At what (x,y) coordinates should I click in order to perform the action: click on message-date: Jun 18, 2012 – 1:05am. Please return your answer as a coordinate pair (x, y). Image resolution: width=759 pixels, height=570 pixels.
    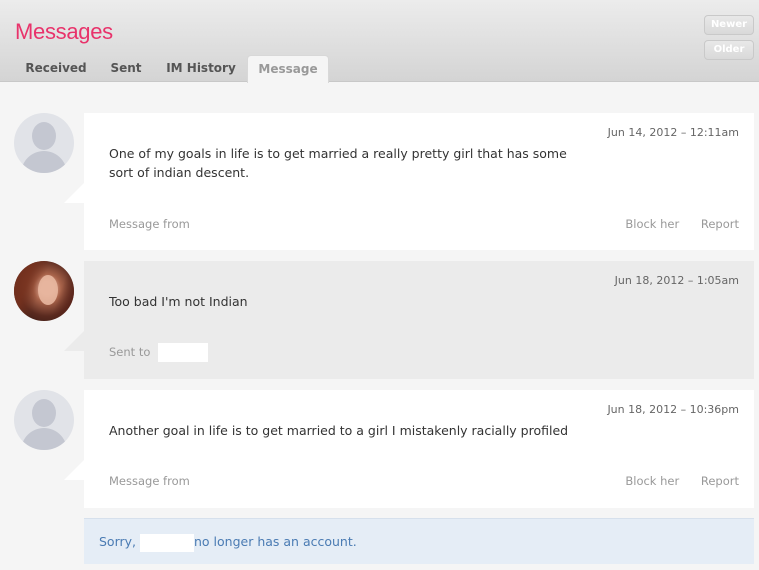
    Looking at the image, I should click on (676, 280).